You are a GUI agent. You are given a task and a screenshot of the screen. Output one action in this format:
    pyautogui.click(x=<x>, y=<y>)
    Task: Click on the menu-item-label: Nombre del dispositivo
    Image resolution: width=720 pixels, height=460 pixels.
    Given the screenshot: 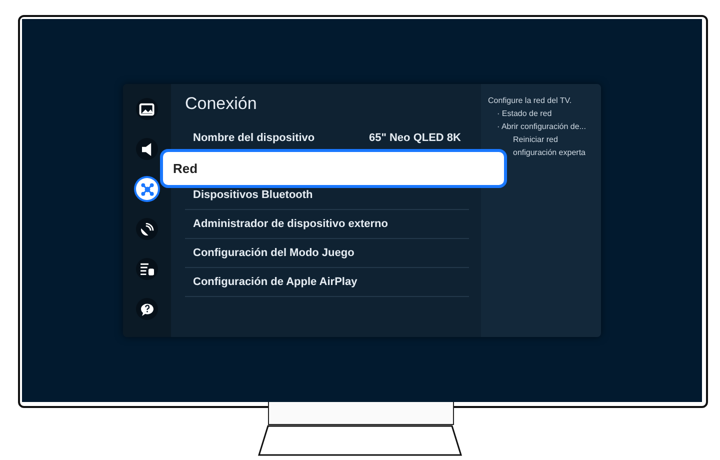 What is the action you would take?
    pyautogui.click(x=254, y=138)
    